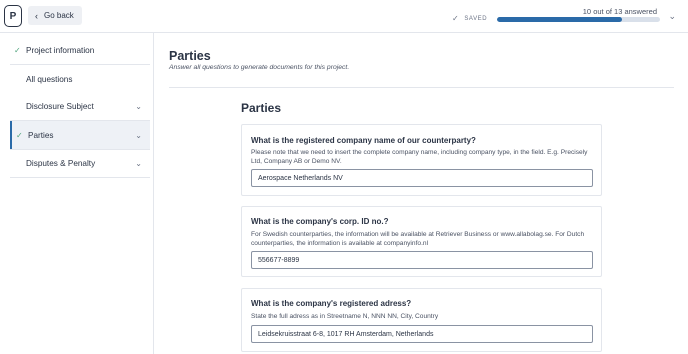  I want to click on sidebar-item-all-questions: All questions, so click(80, 79).